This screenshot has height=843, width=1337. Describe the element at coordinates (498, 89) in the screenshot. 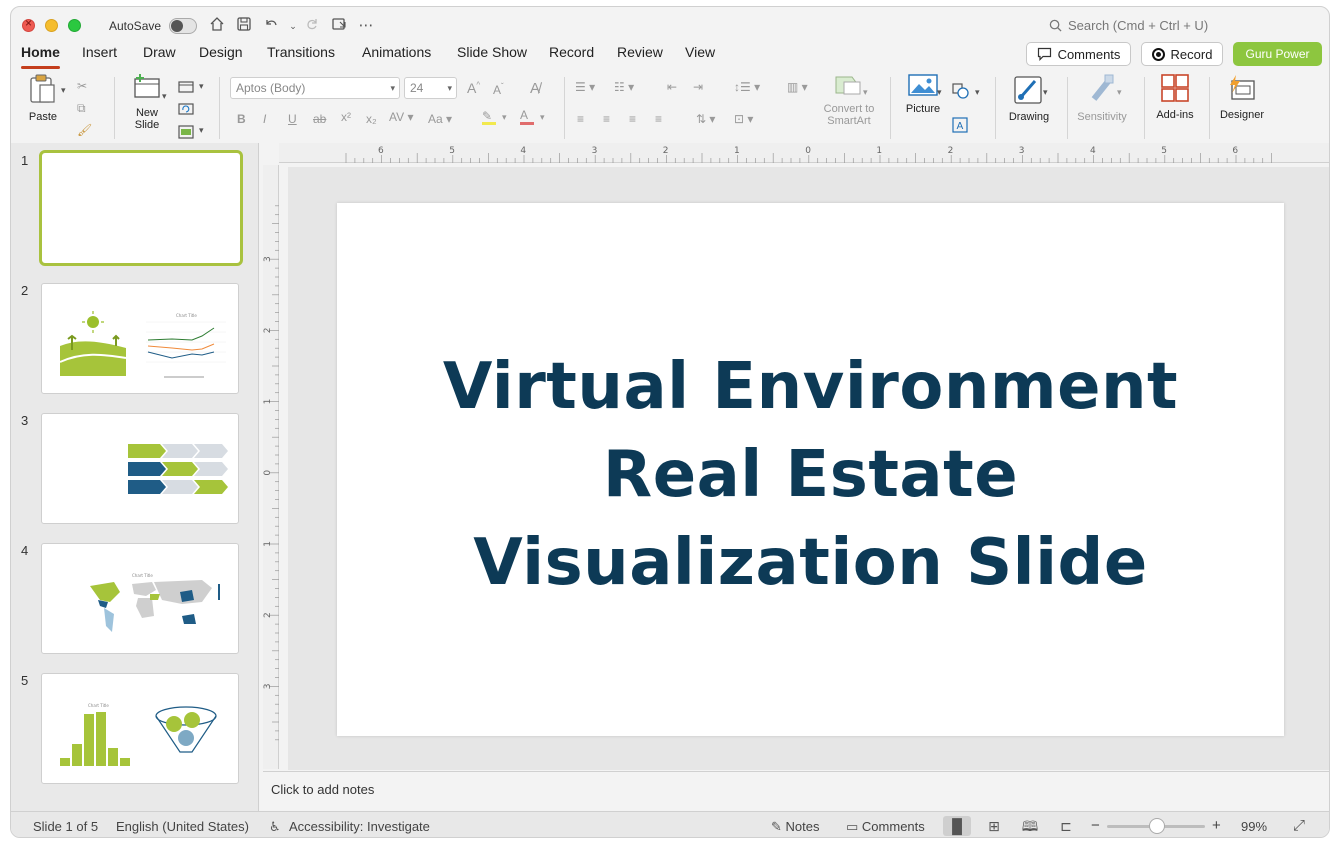

I see `decrease-font-icon: Aˇ` at that location.